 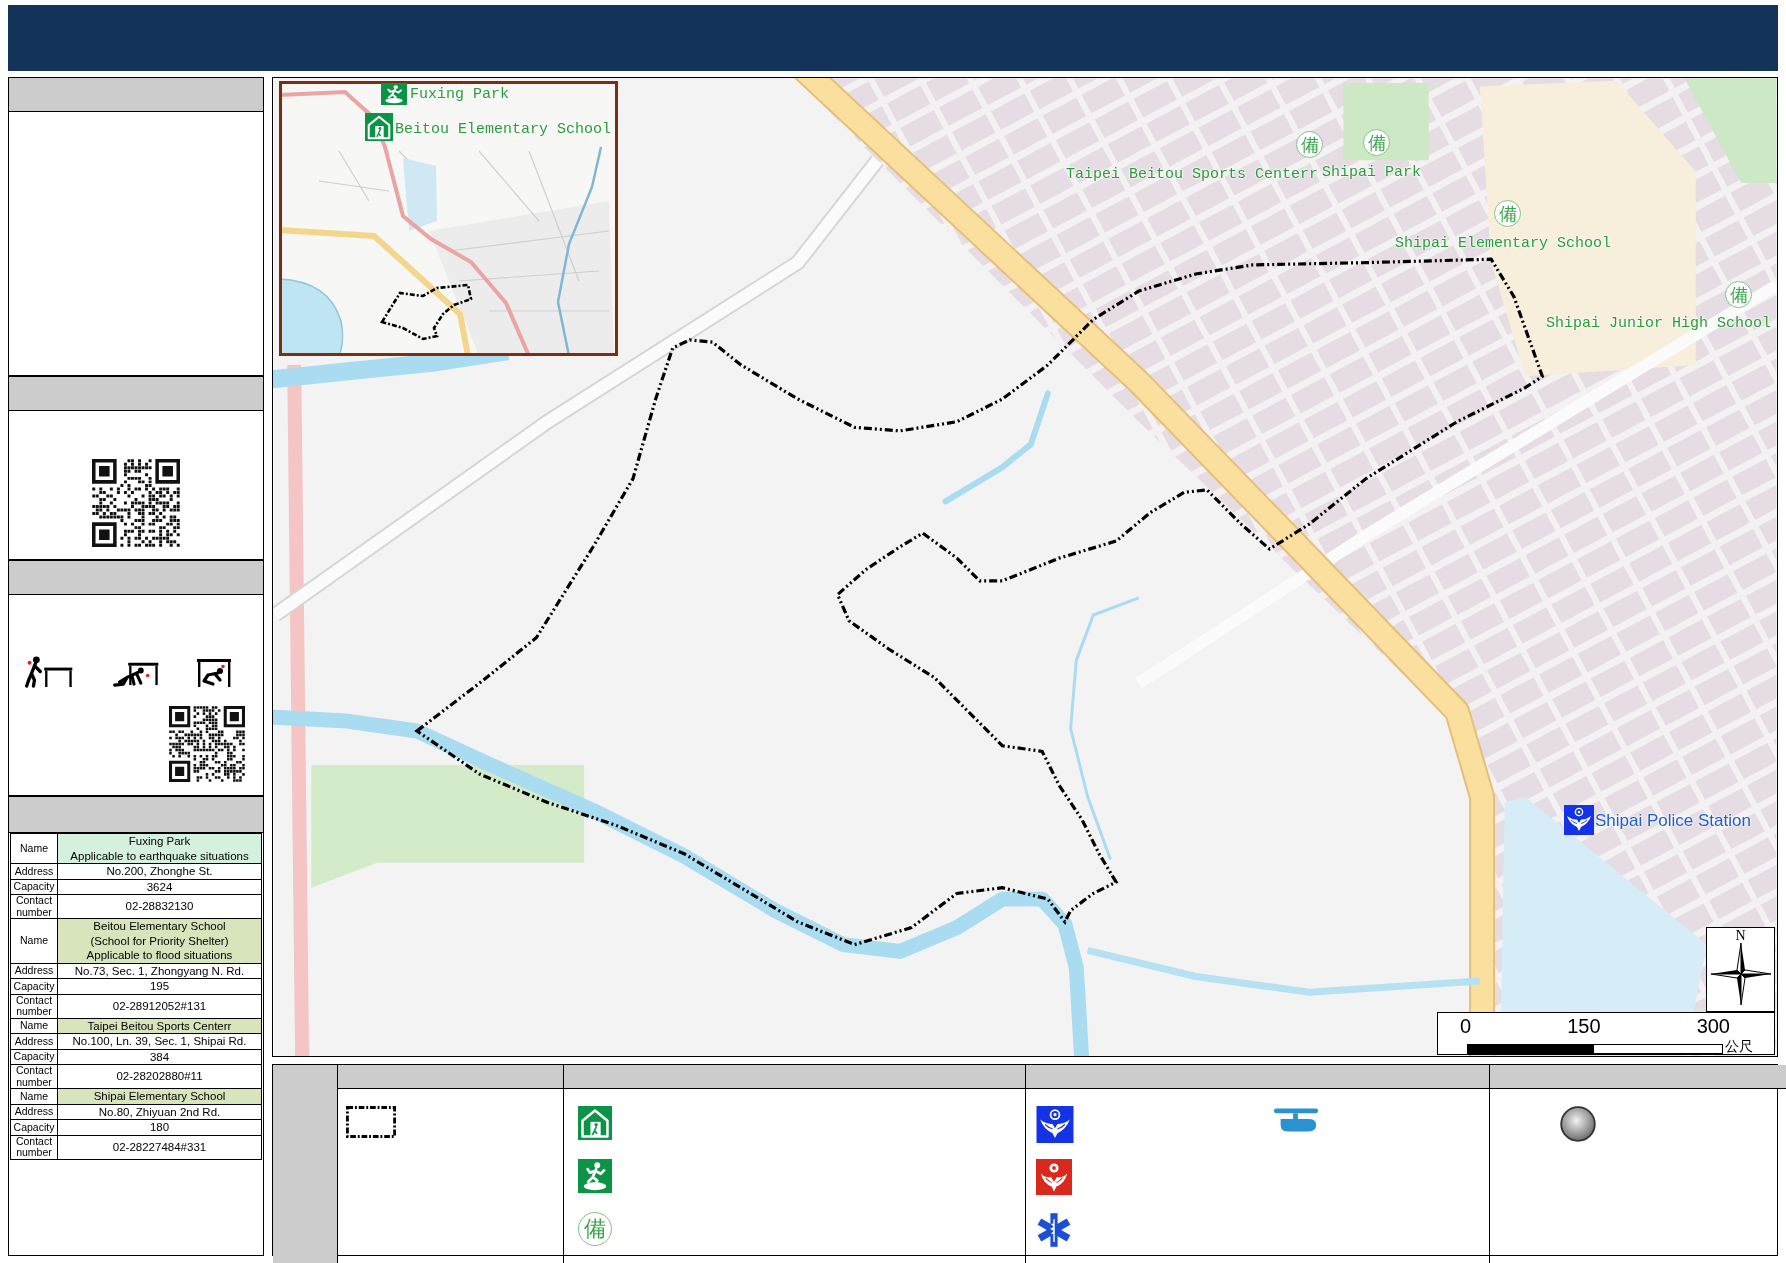 I want to click on map-label: Shipai Junior High School, so click(x=1659, y=324).